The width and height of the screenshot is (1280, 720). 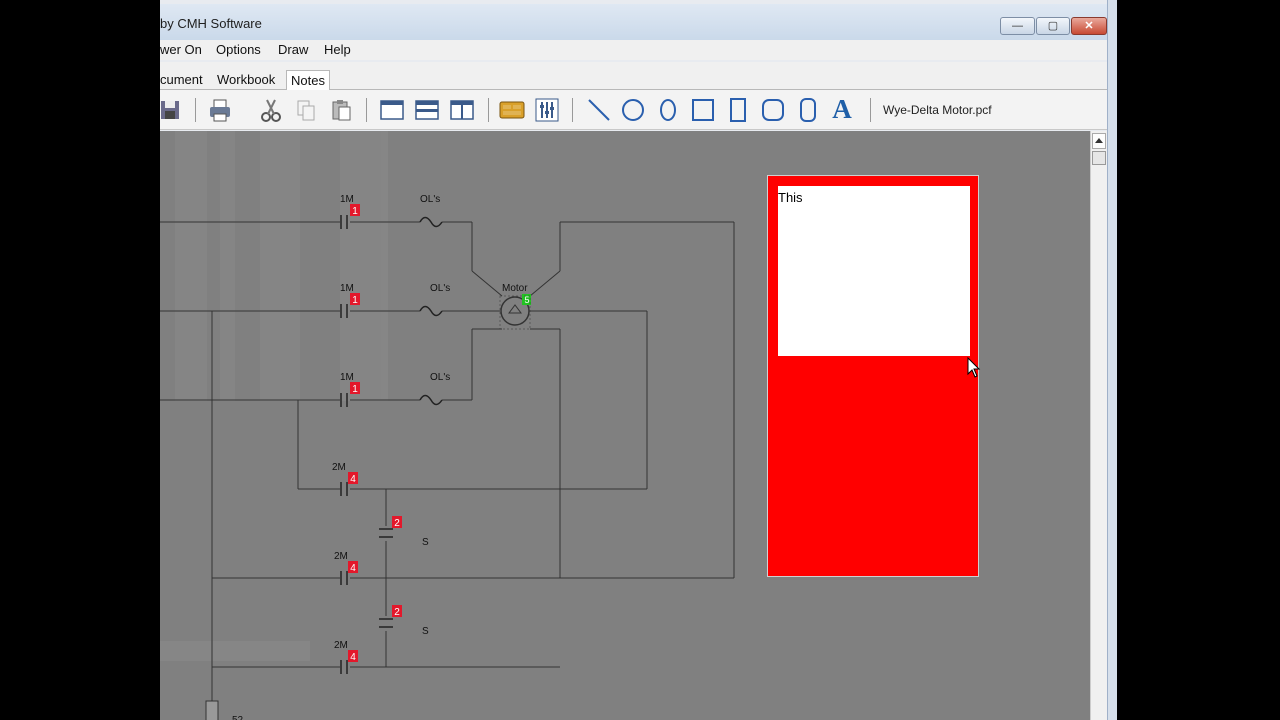 I want to click on minimize-icon: —, so click(x=1017, y=26).